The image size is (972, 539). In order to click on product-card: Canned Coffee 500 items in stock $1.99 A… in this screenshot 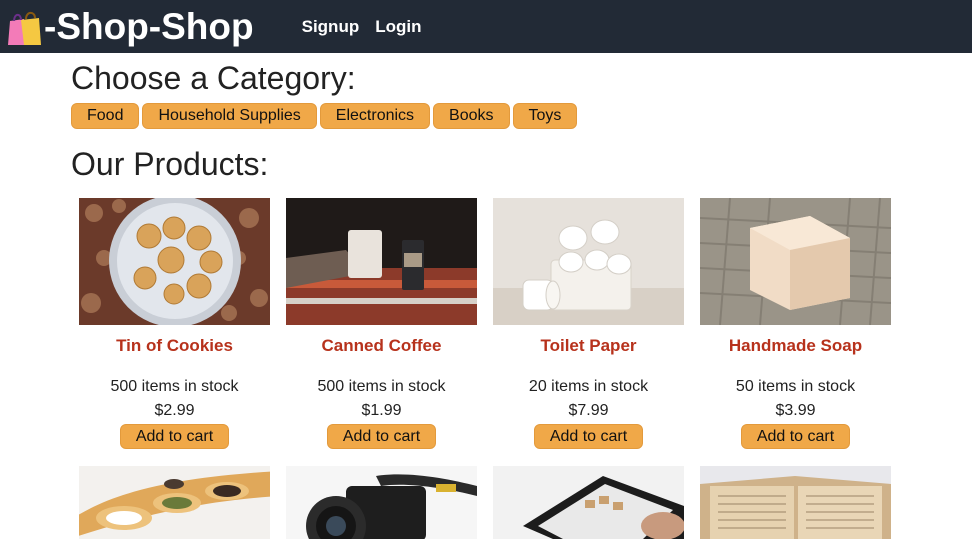, I will do `click(381, 326)`.